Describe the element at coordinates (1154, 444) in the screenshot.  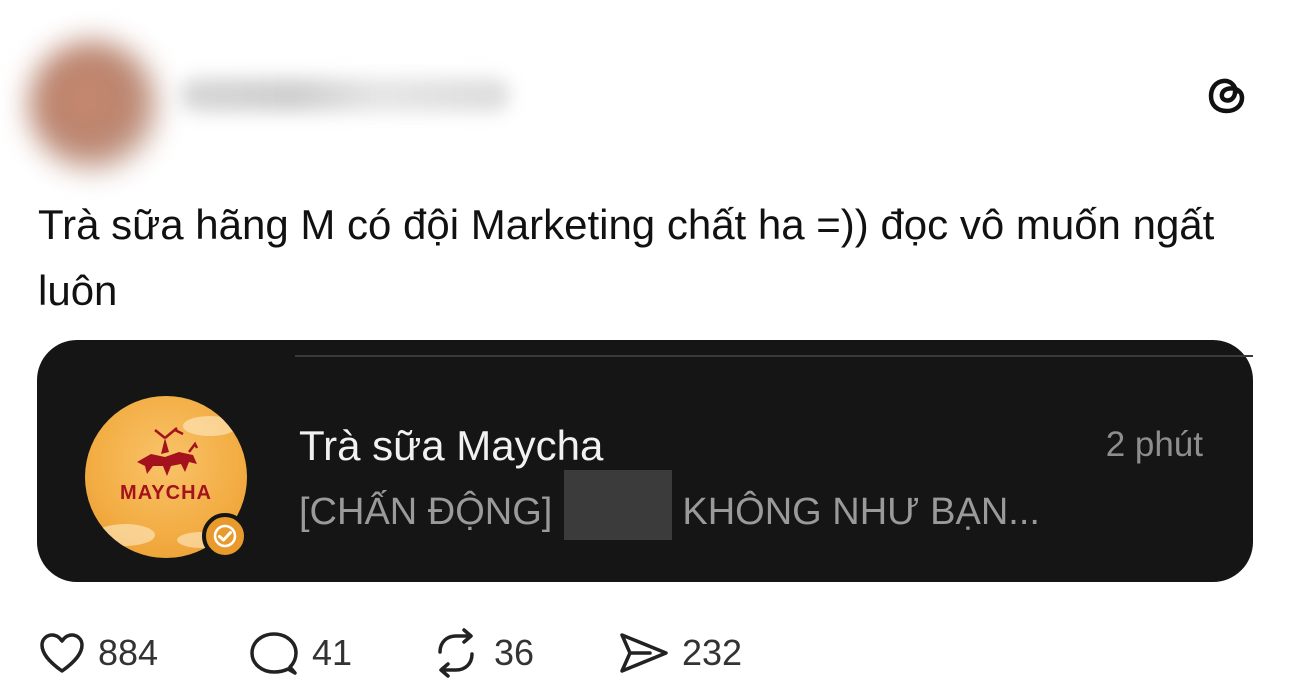
I see `card-timestamp: 2 phút` at that location.